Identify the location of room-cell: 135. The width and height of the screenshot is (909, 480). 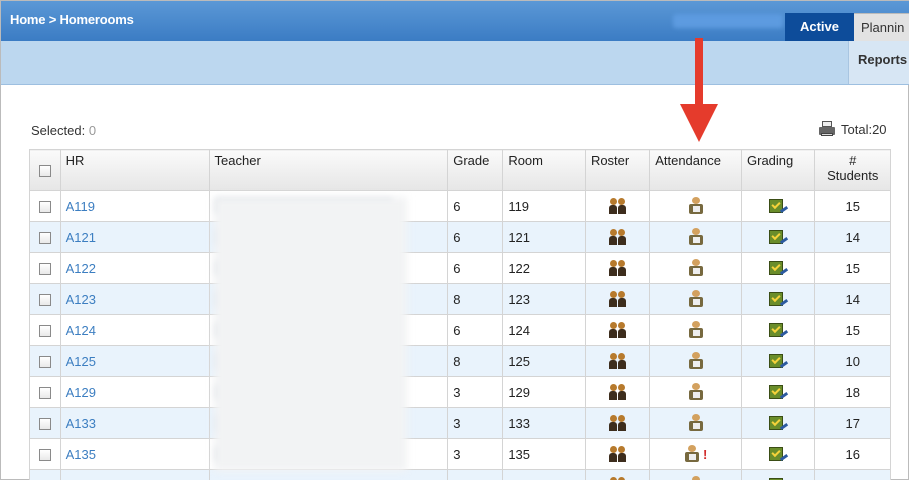
(544, 454).